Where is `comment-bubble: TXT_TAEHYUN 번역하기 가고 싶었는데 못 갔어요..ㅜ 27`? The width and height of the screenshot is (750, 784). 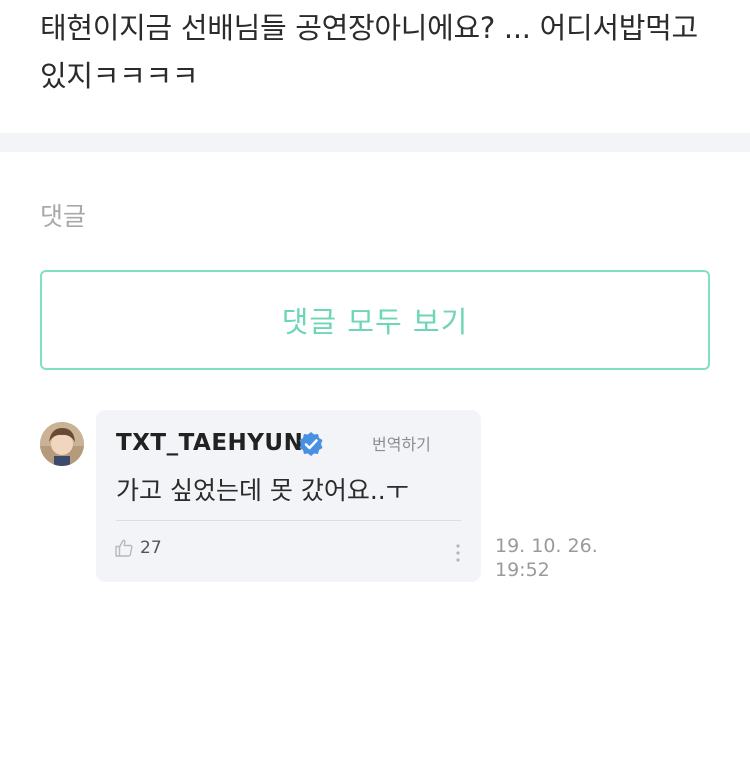 comment-bubble: TXT_TAEHYUN 번역하기 가고 싶었는데 못 갔어요..ㅜ 27 is located at coordinates (288, 496).